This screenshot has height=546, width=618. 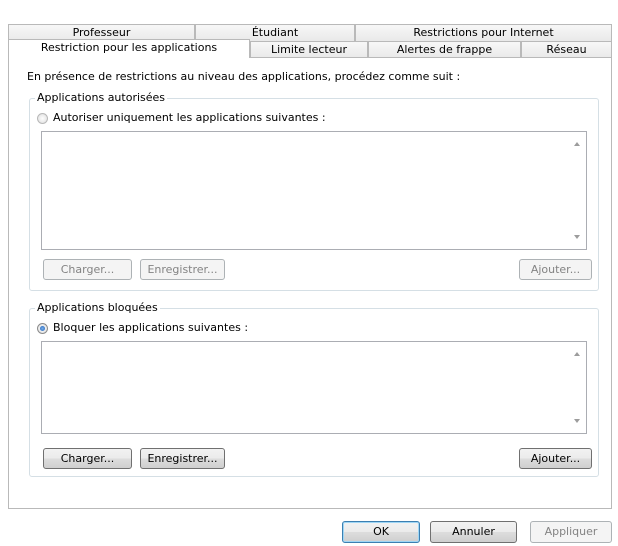 I want to click on radio-unchecked-icon, so click(x=42, y=118).